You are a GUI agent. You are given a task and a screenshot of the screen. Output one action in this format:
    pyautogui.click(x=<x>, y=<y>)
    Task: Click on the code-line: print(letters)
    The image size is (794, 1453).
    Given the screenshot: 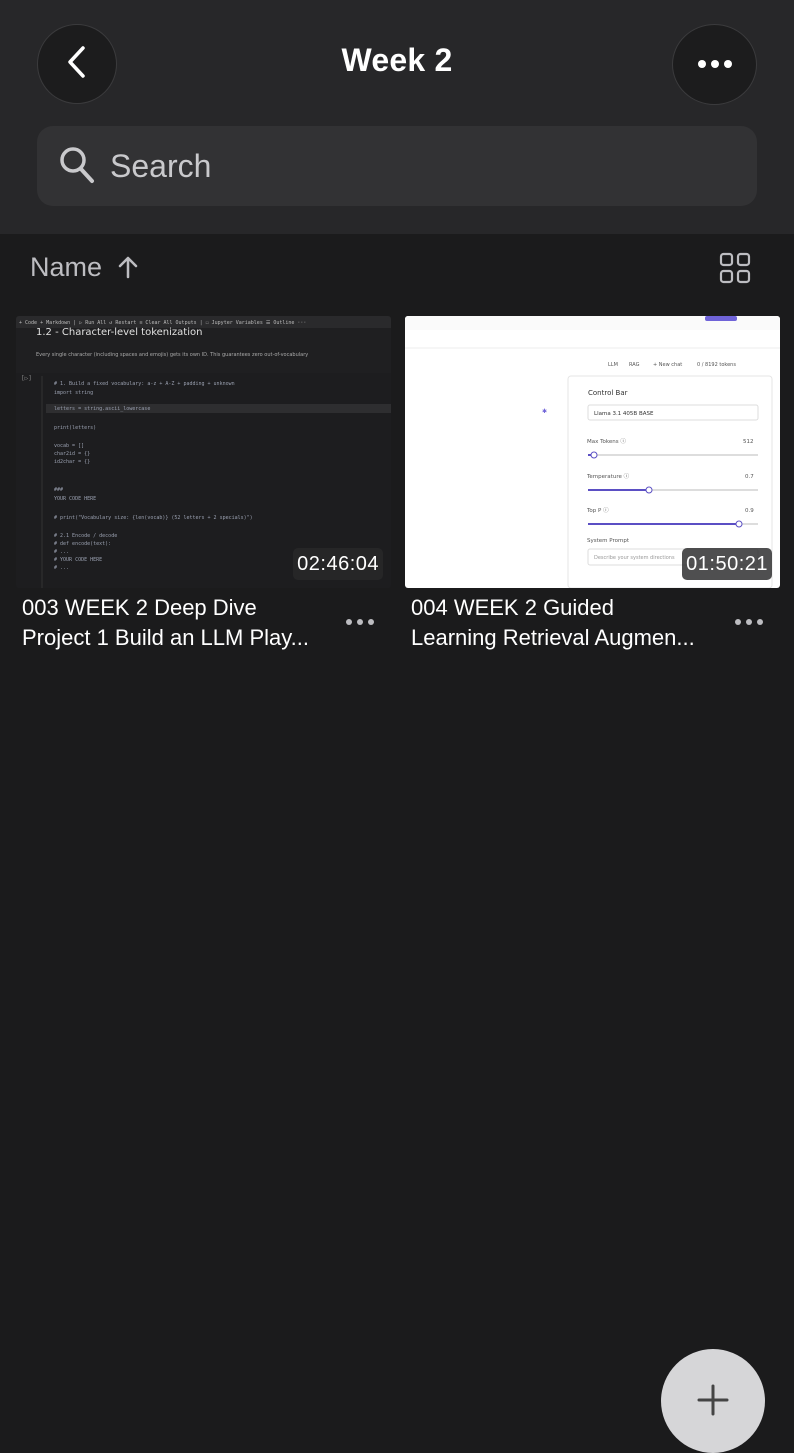 What is the action you would take?
    pyautogui.click(x=75, y=428)
    